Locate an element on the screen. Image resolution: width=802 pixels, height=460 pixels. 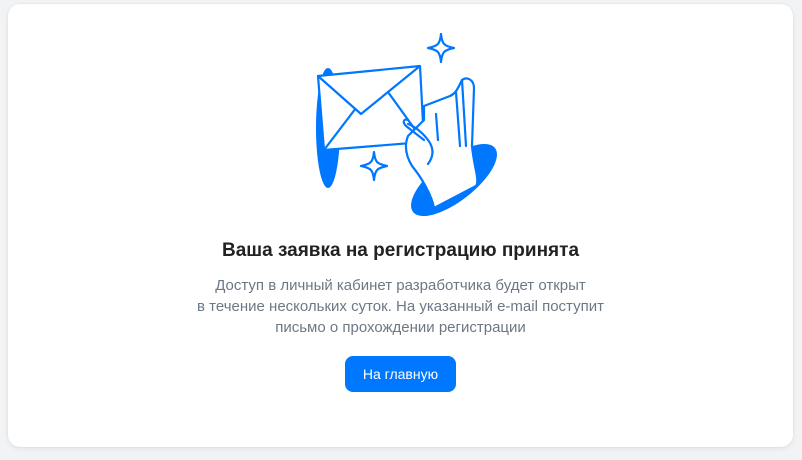
sparkle-large-shape is located at coordinates (441, 48).